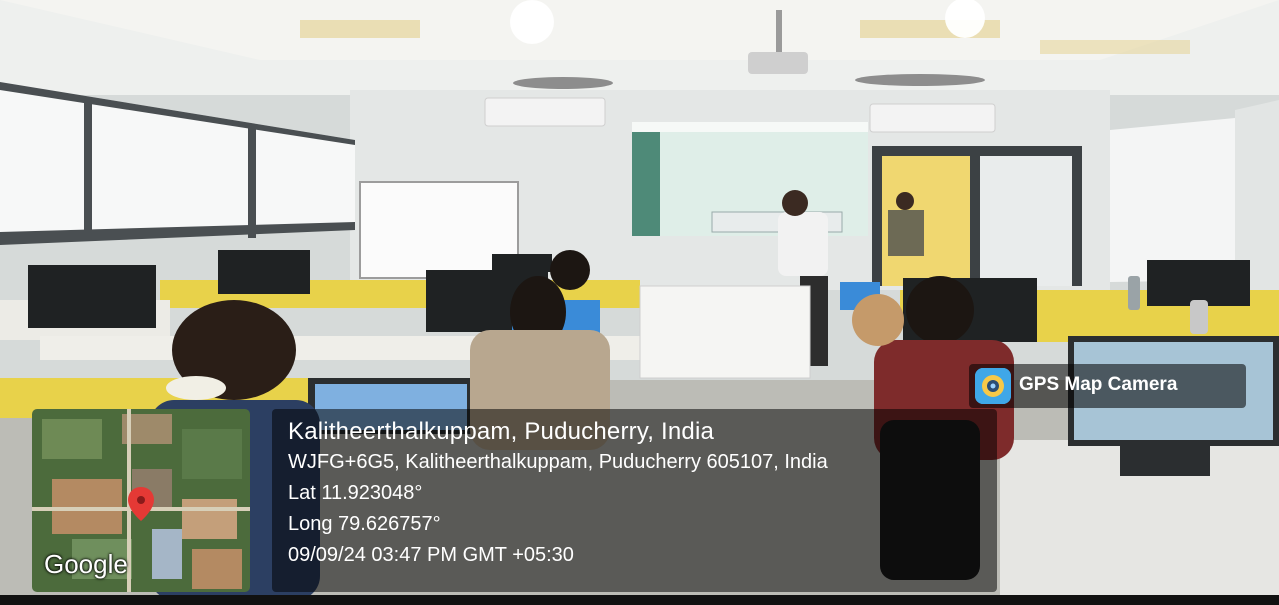 This screenshot has width=1279, height=605. I want to click on location-title: Kalitheerthalkuppam, Puducherry, India, so click(501, 431).